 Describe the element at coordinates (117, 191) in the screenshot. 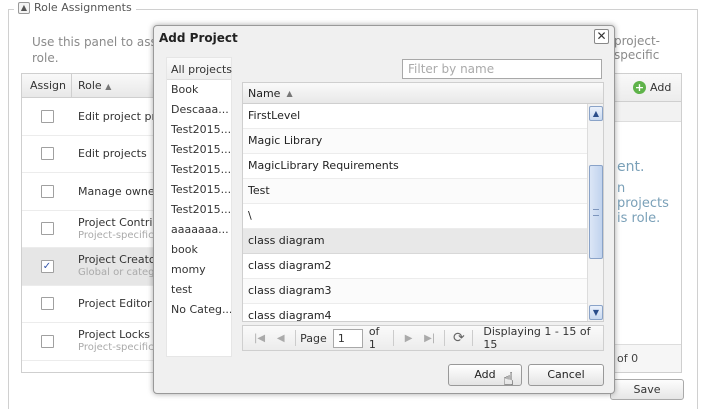

I see `role-text: Manage owned` at that location.